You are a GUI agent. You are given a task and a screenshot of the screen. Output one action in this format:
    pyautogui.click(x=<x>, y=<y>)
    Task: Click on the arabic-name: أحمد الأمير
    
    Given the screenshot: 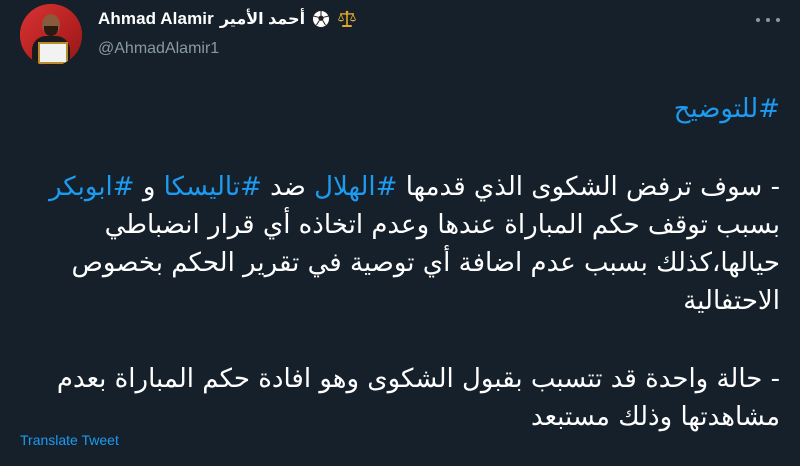 What is the action you would take?
    pyautogui.click(x=262, y=19)
    